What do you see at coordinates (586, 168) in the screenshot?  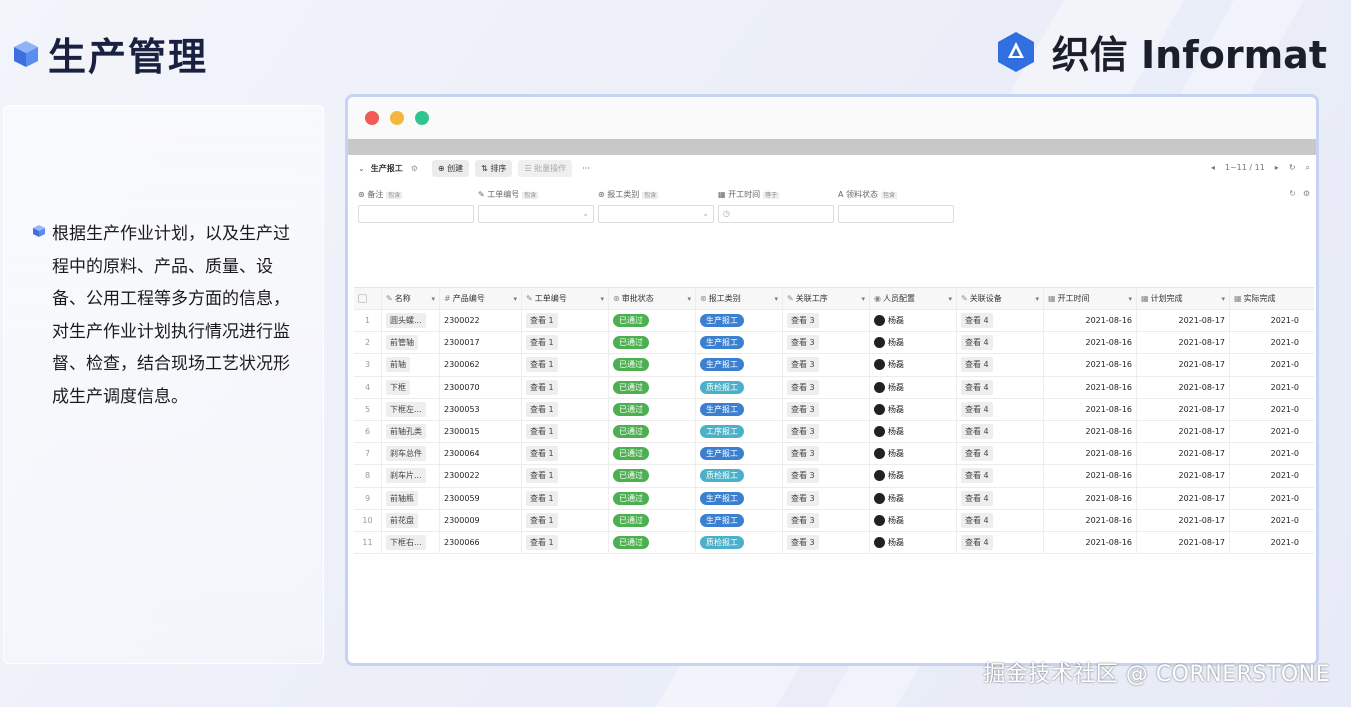 I see `more-button: ···` at bounding box center [586, 168].